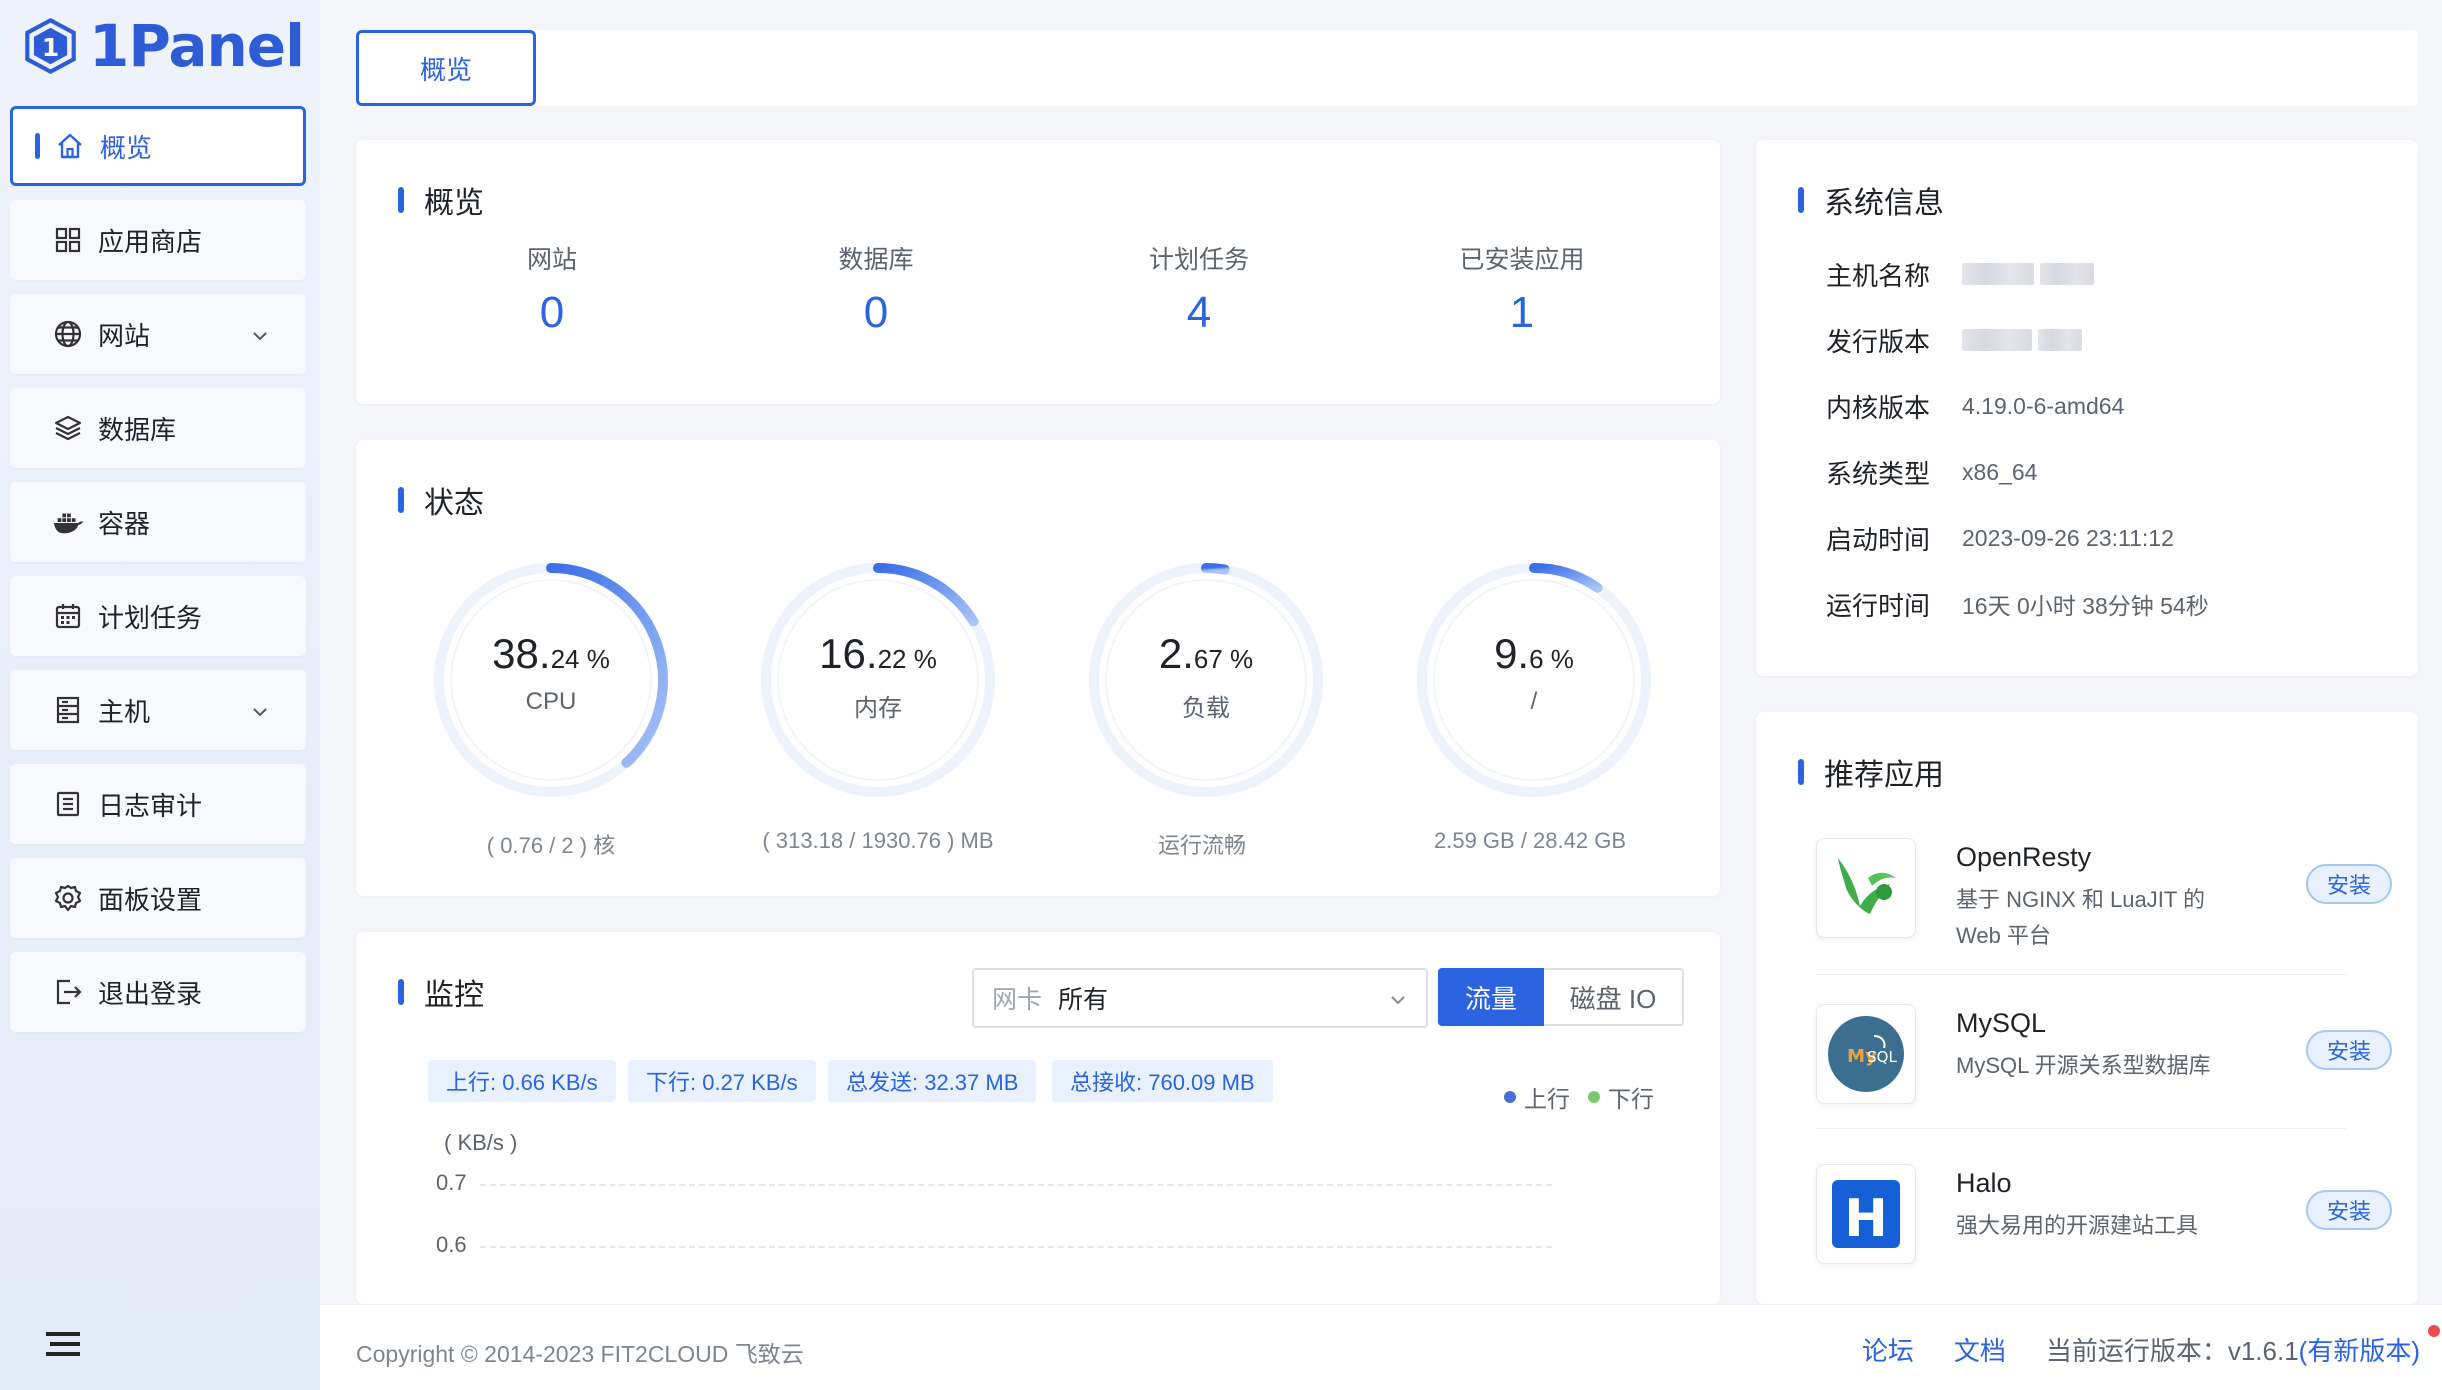  I want to click on stat-installed-apps: 已安装应用 1, so click(1522, 289).